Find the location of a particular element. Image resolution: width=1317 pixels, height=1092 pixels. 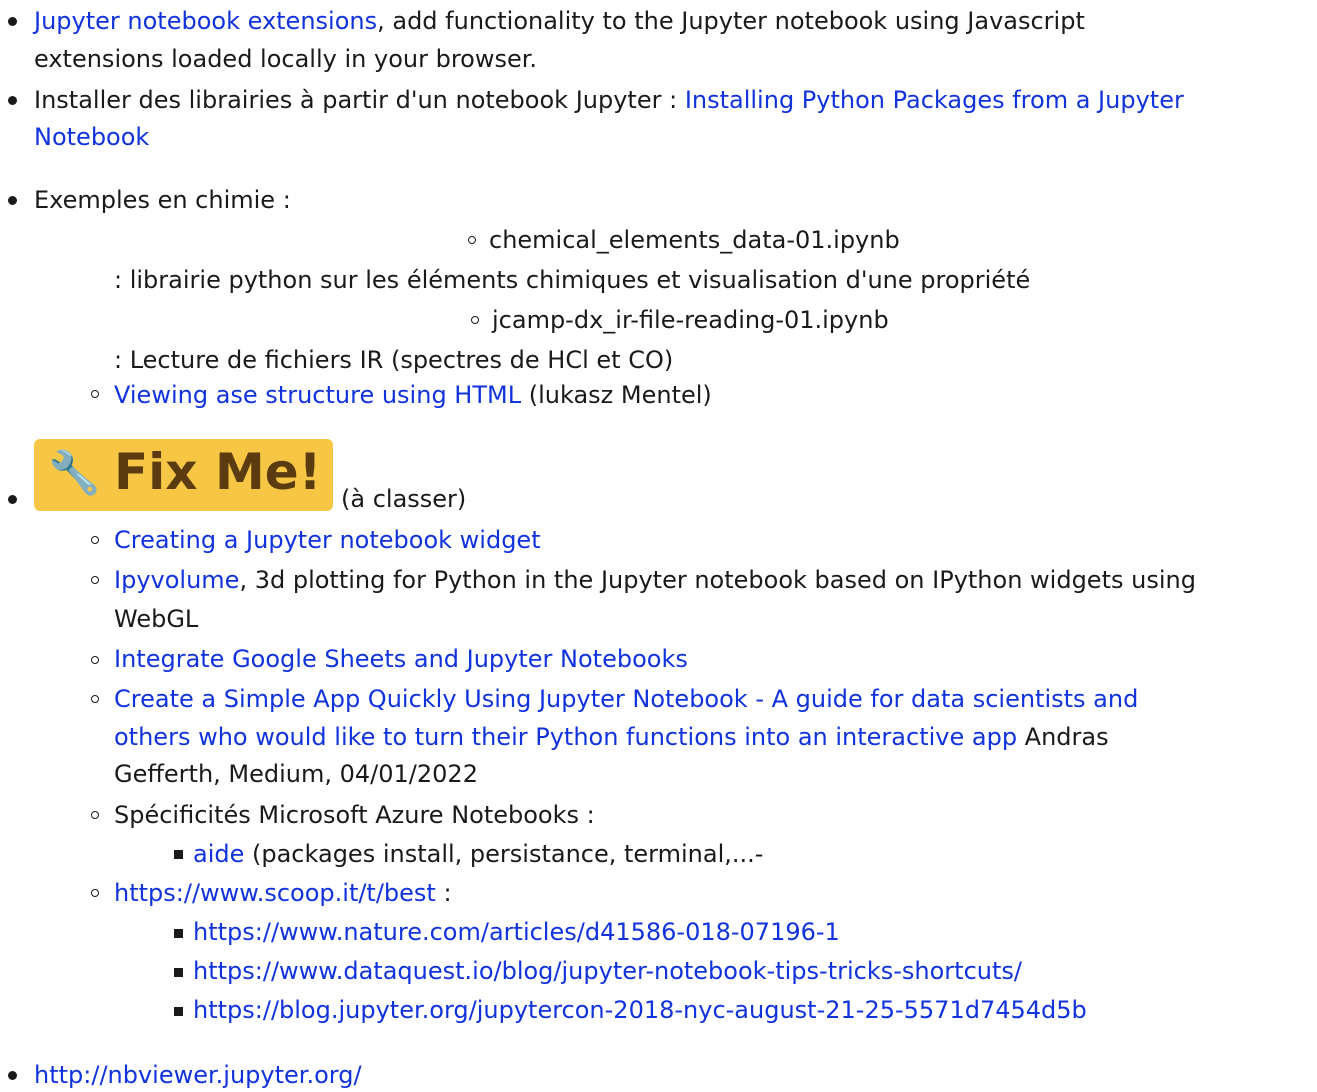

link-installing-python-packages-cont: Notebook is located at coordinates (91, 137).